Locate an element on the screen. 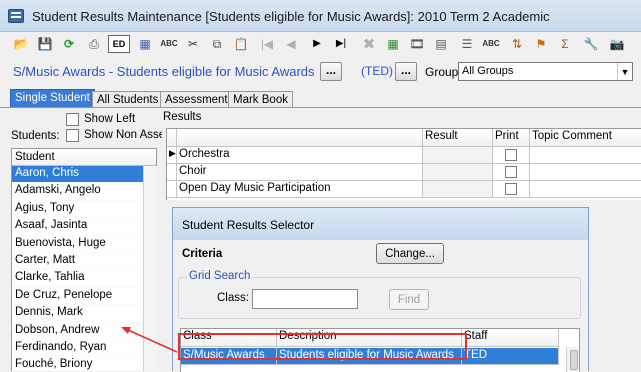  cut-icon: ✂ is located at coordinates (193, 44).